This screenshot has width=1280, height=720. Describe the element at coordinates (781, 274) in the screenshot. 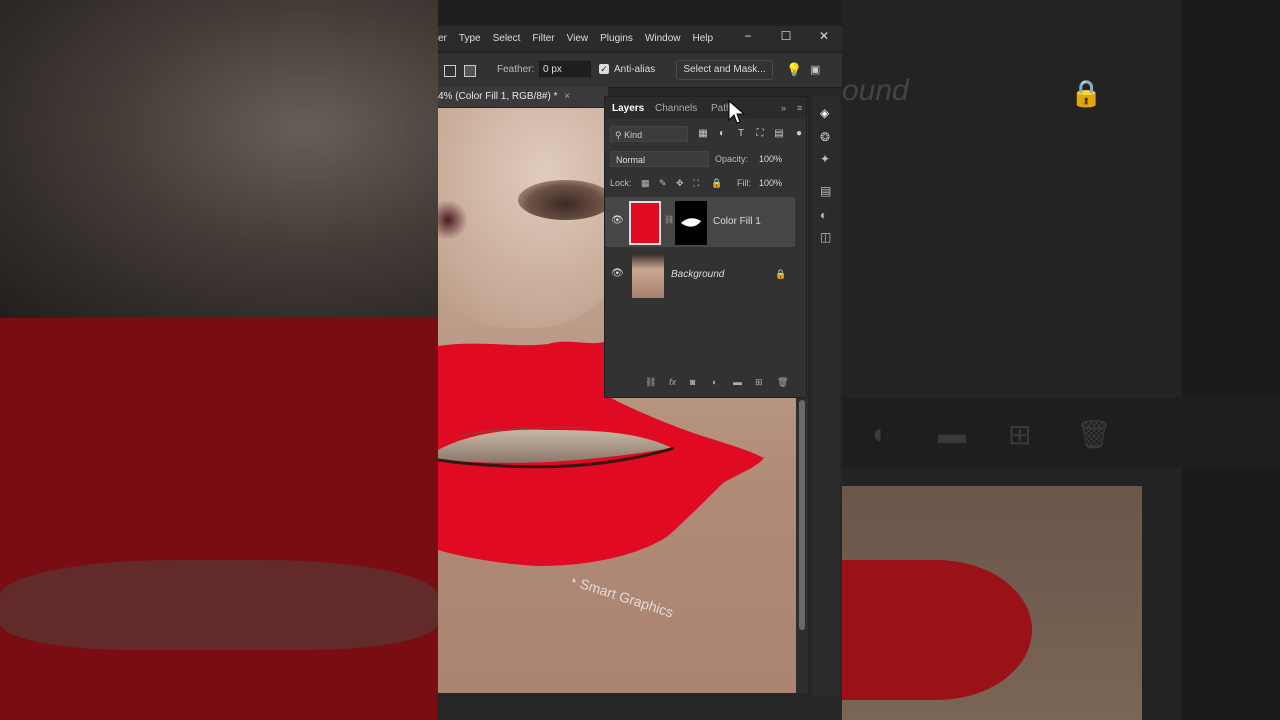

I see `lock-icon: 🔒` at that location.